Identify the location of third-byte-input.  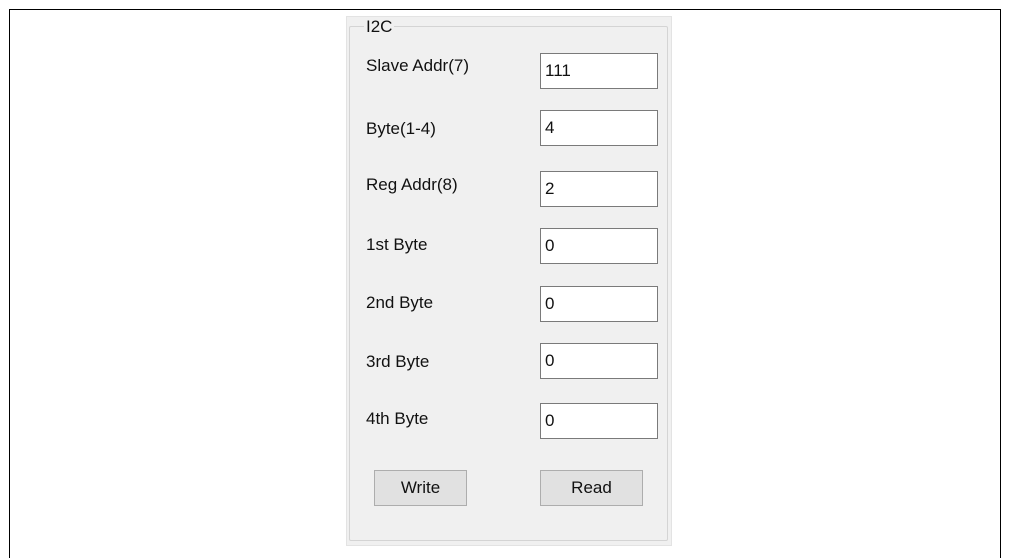
(599, 361).